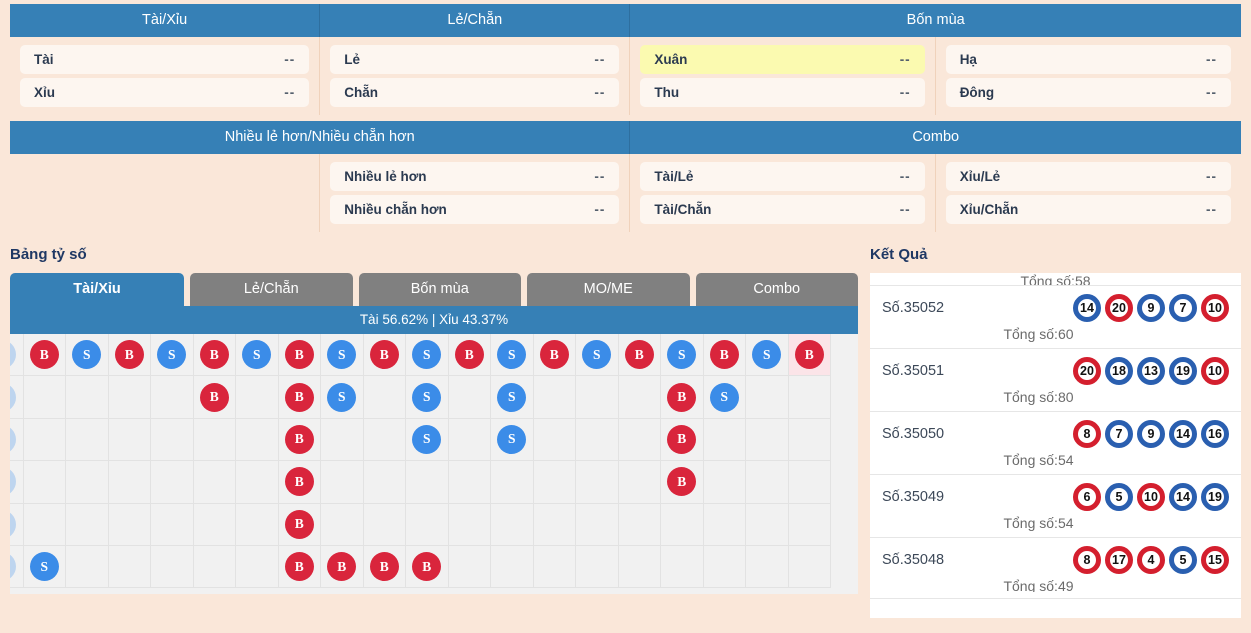  I want to click on result-row: Số.35049 6 5 10 14 19 Tổng số:54, so click(1055, 506).